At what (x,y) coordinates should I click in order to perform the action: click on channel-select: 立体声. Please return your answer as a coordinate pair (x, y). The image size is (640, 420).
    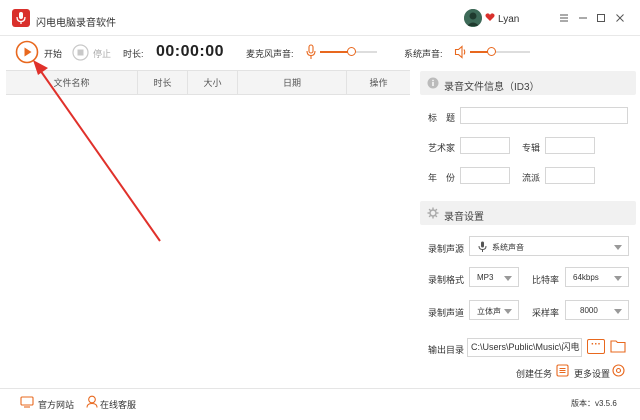
    Looking at the image, I should click on (494, 310).